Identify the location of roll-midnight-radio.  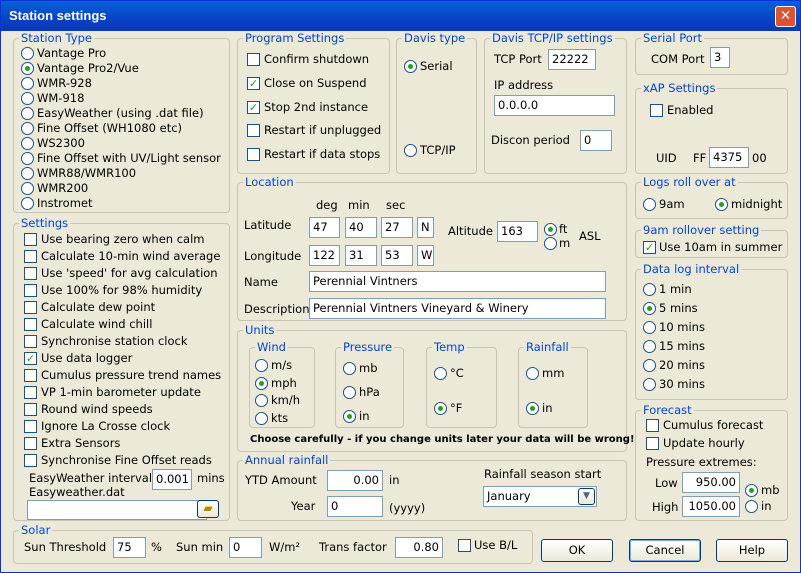
(721, 204).